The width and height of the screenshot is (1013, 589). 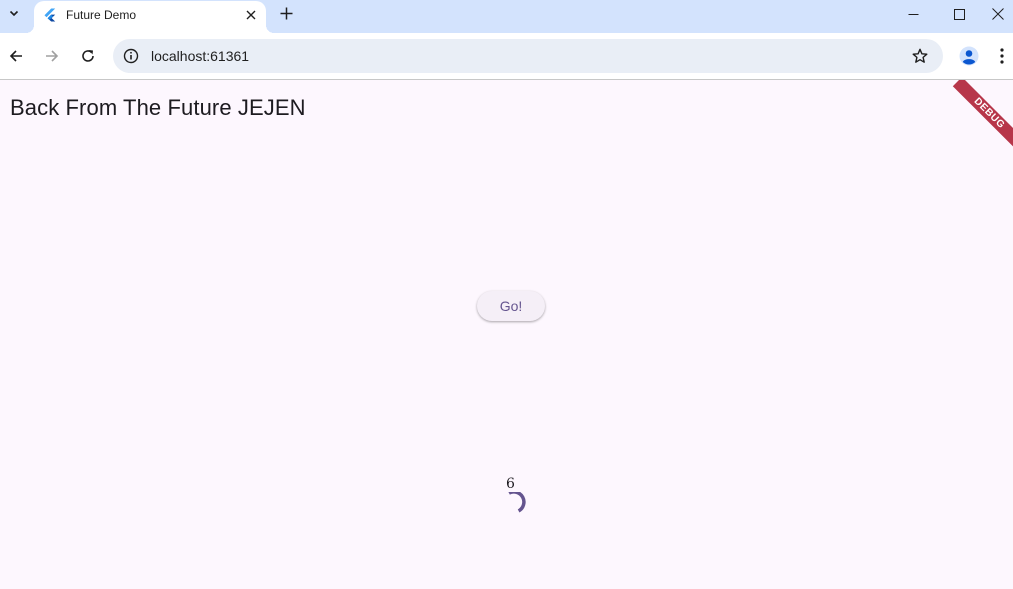 I want to click on browser-toolbar: localhost:61361, so click(x=506, y=56).